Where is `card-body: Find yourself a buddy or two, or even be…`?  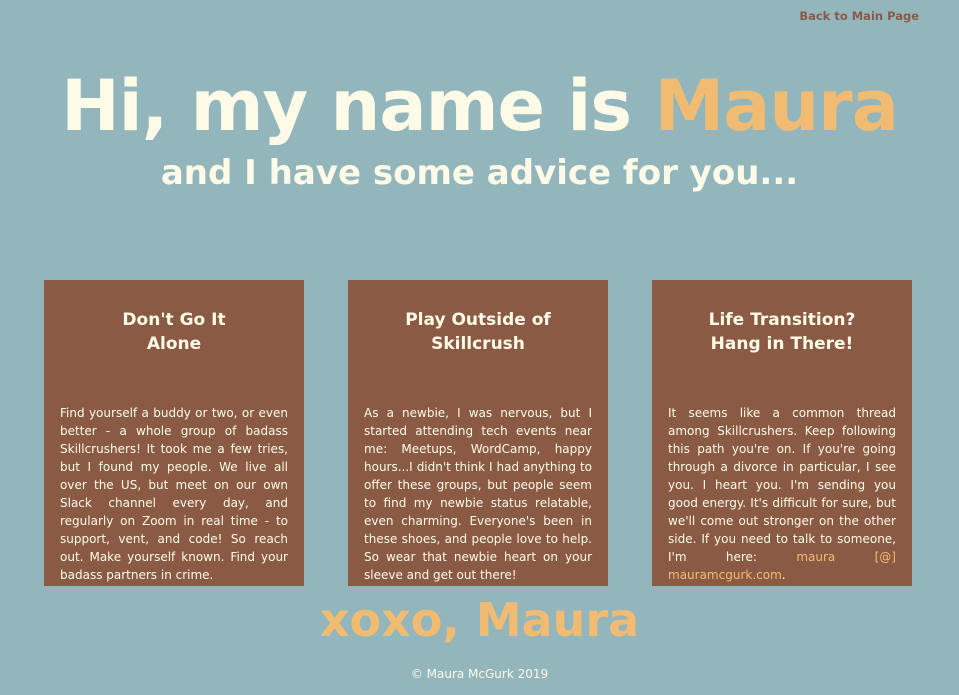 card-body: Find yourself a buddy or two, or even be… is located at coordinates (174, 494).